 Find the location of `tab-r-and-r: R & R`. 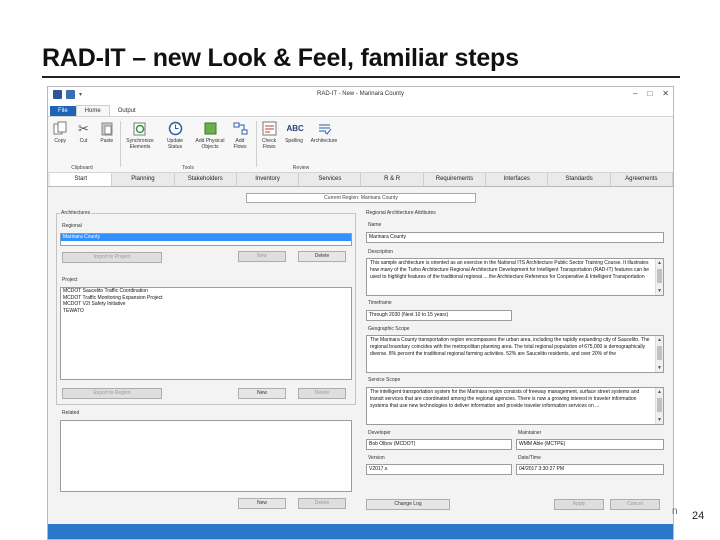

tab-r-and-r: R & R is located at coordinates (392, 179).